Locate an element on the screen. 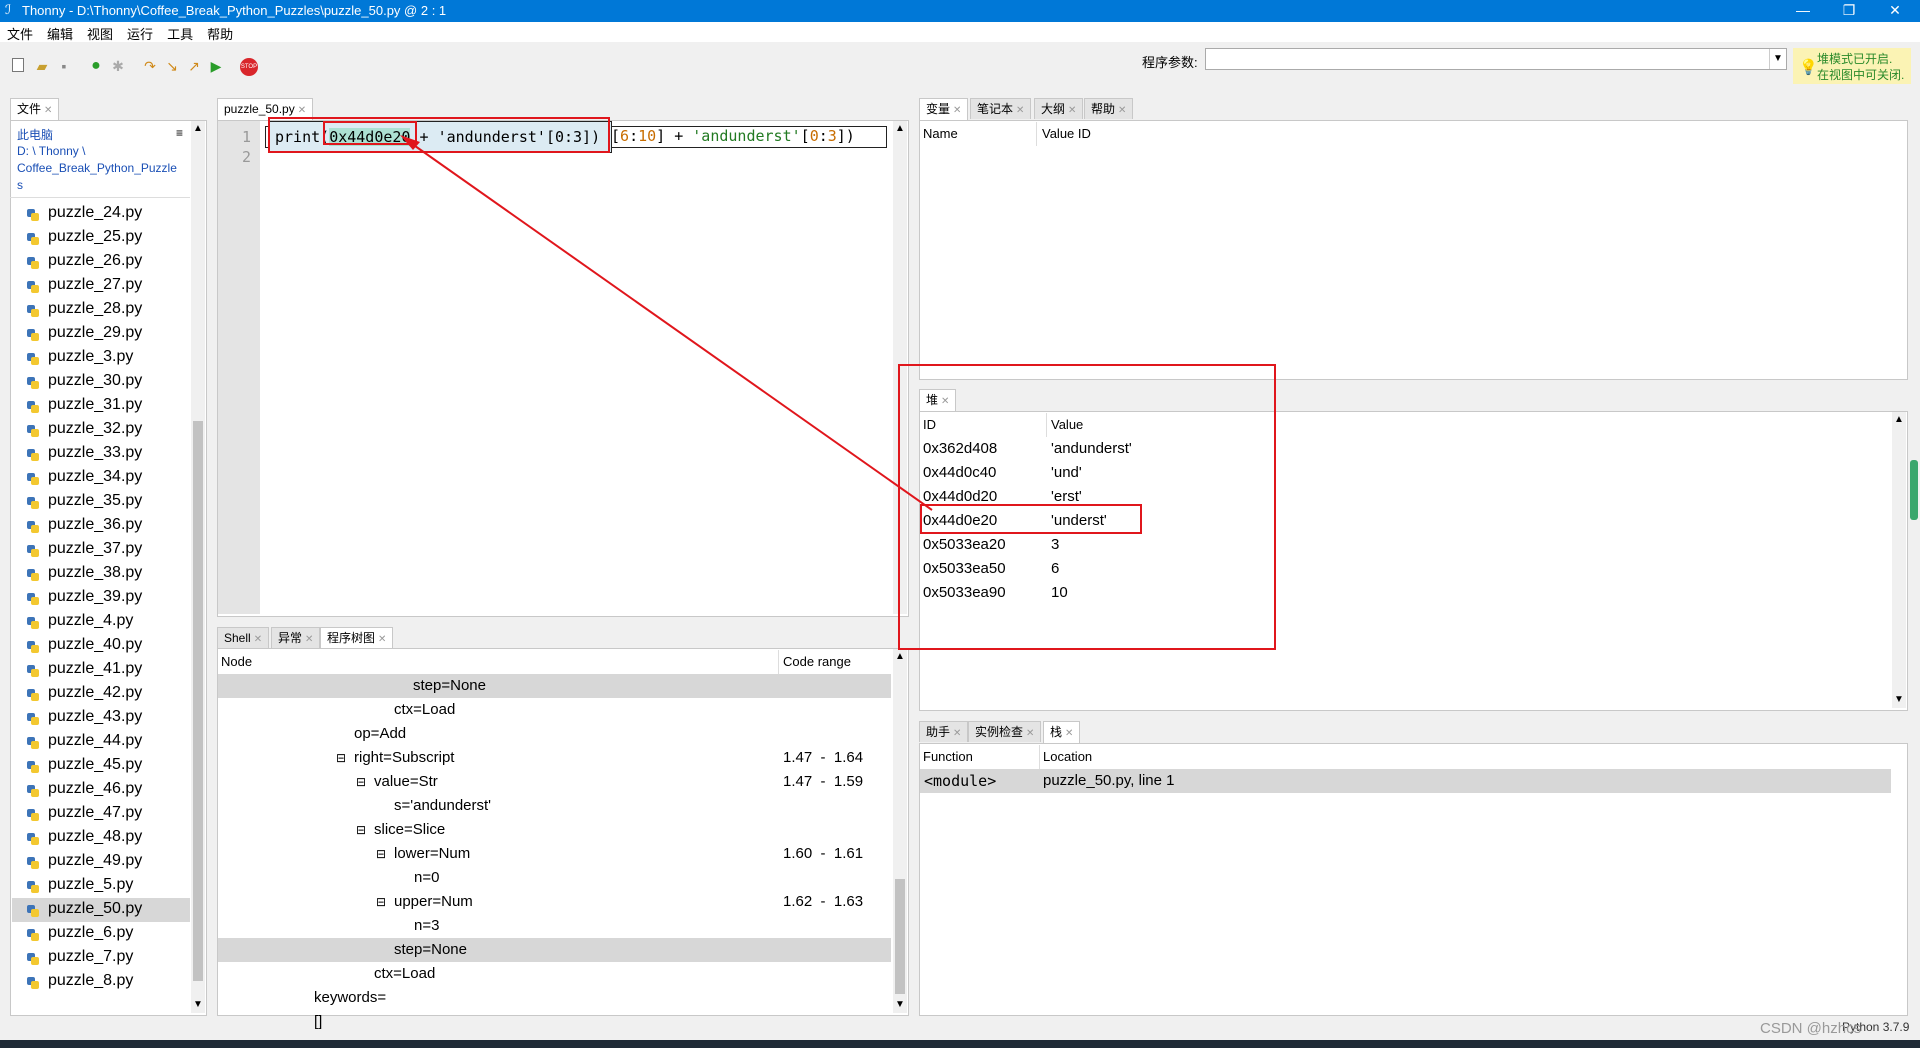  annotation-arrow is located at coordinates (666, 323).